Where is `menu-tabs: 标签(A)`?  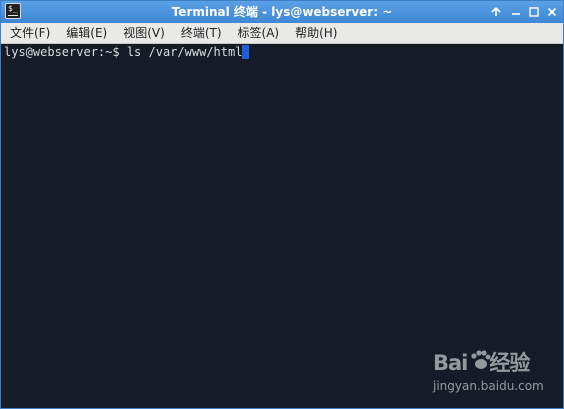 menu-tabs: 标签(A) is located at coordinates (258, 33).